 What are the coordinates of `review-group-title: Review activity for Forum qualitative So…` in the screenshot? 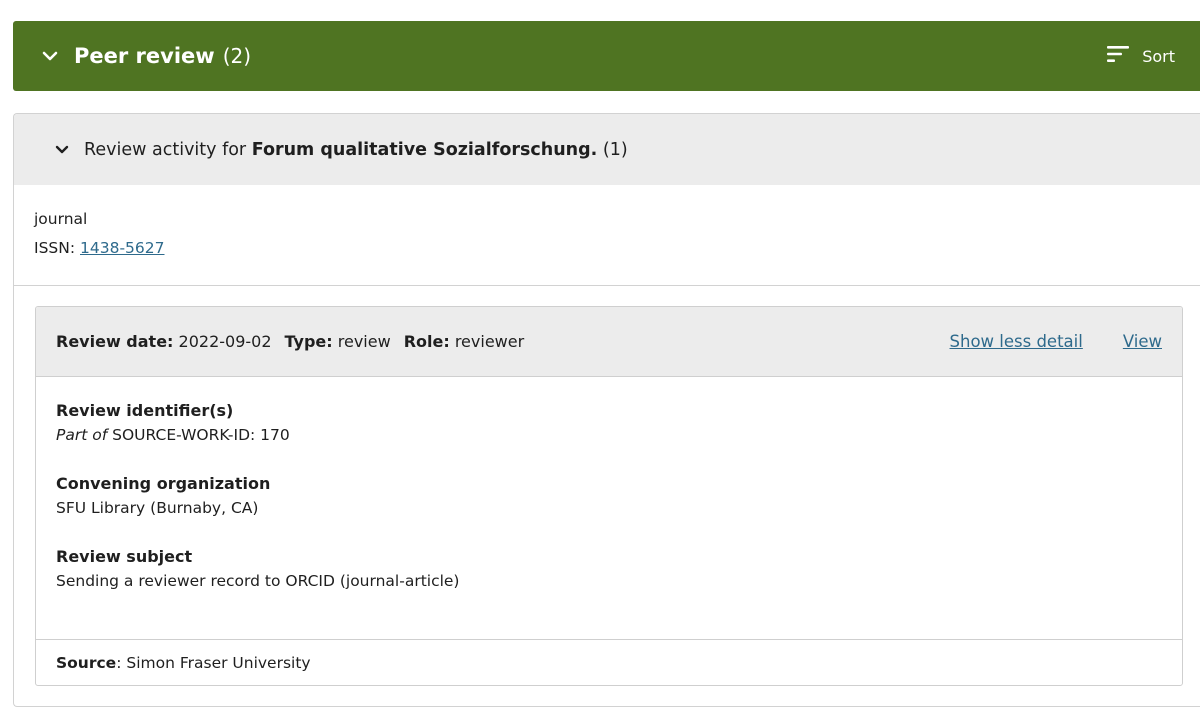 It's located at (356, 150).